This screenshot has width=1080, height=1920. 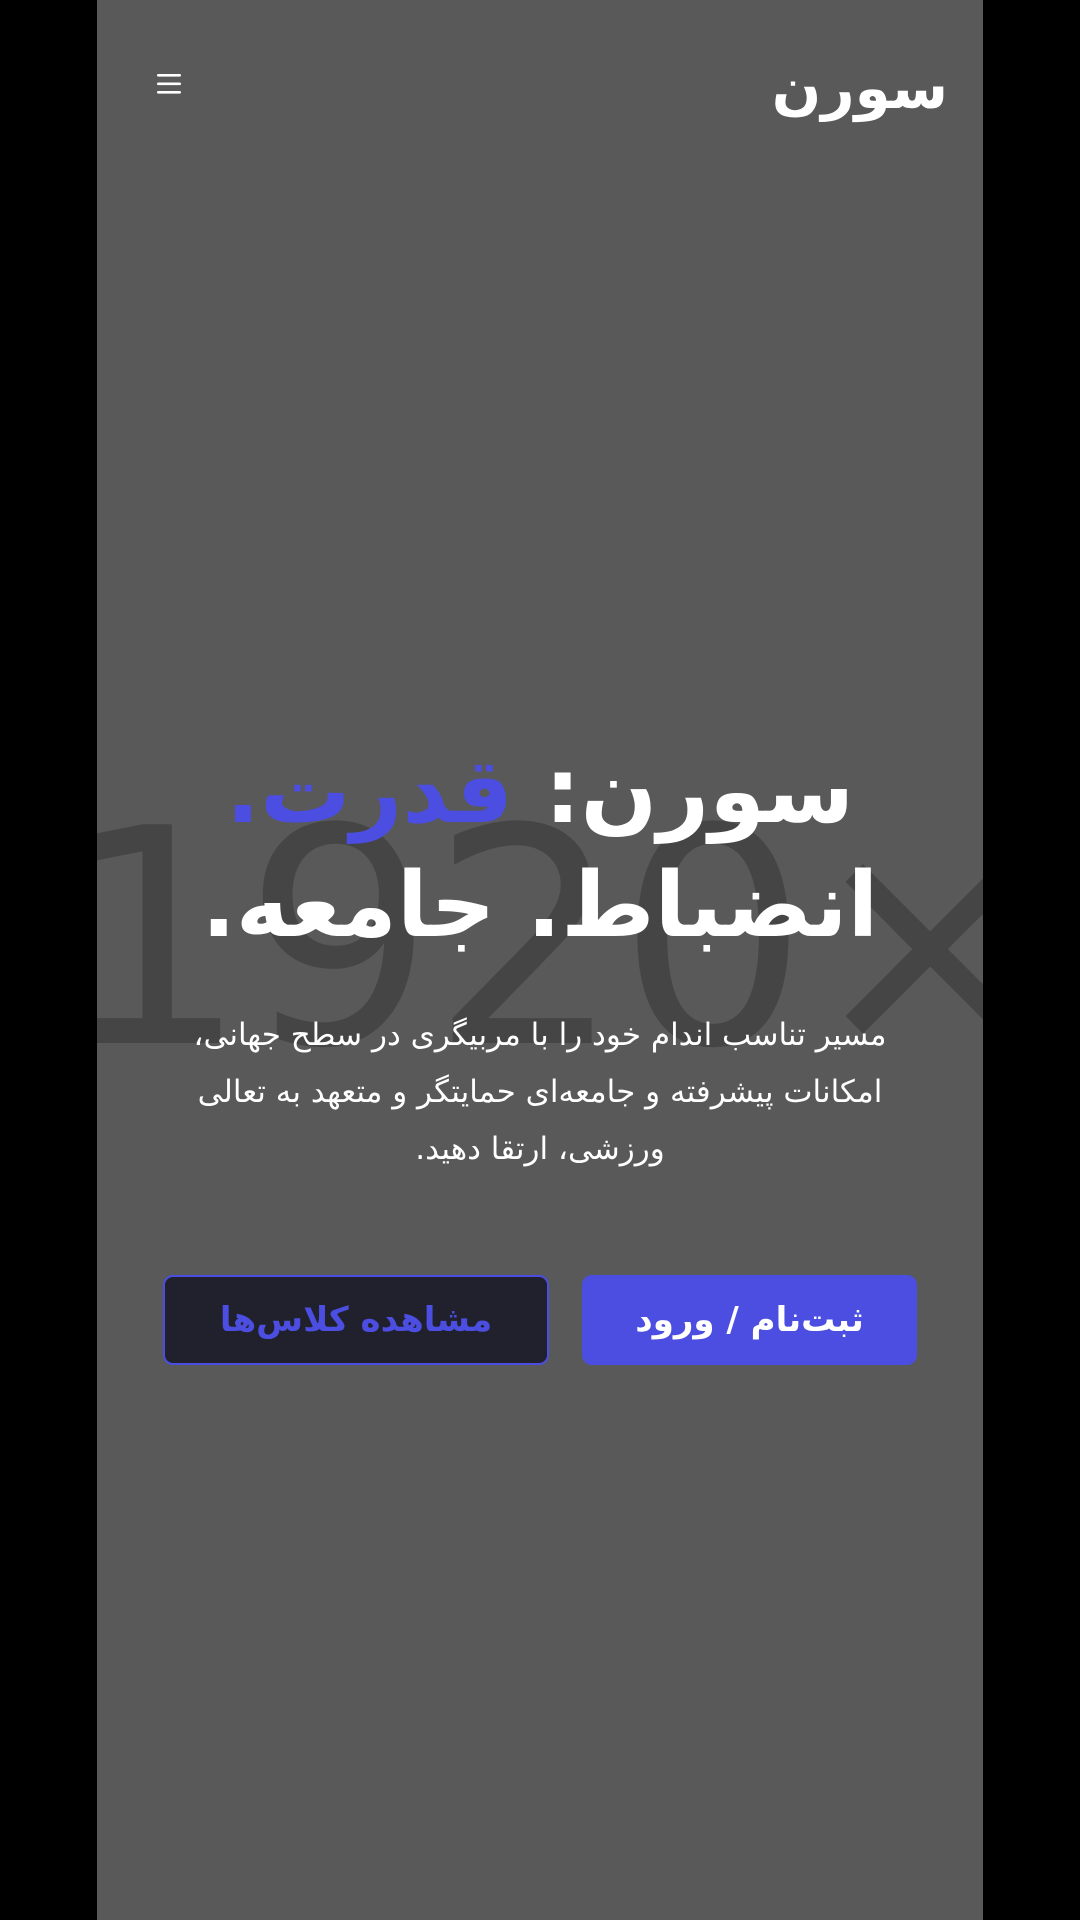 I want to click on headline-line-1: سورن: قدرت., so click(x=540, y=792).